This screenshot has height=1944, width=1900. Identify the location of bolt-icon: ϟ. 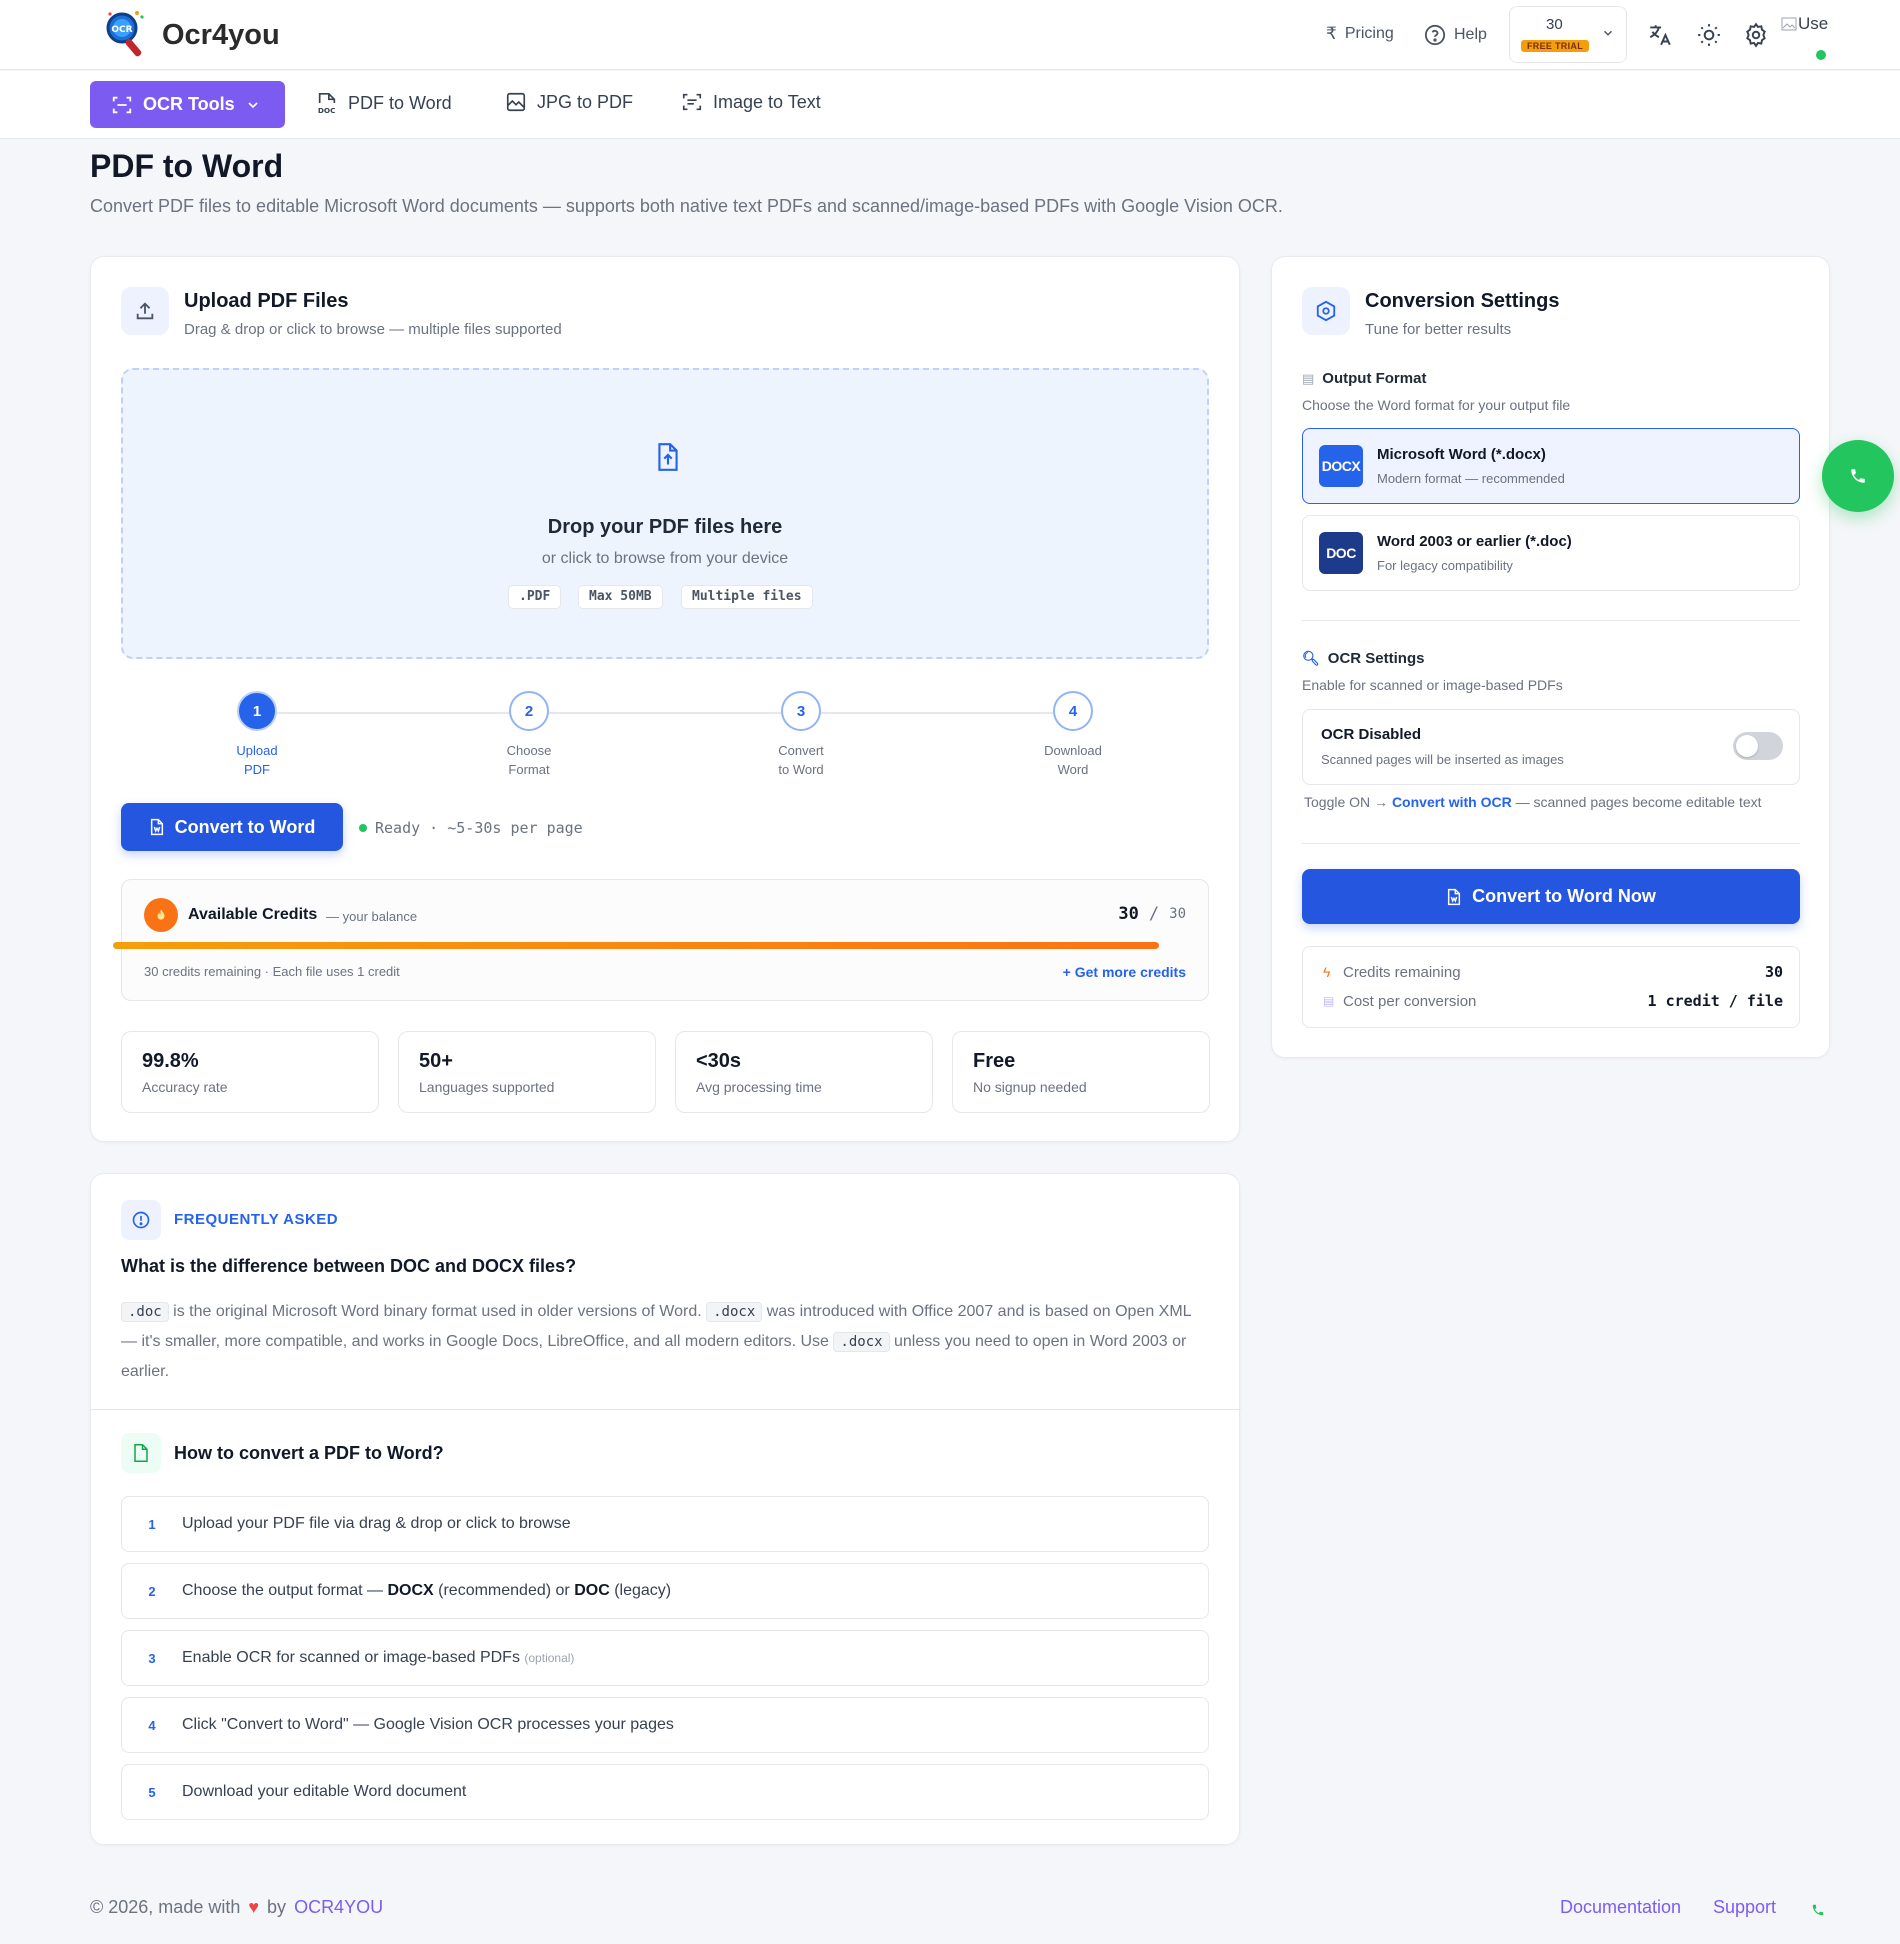
(1327, 972).